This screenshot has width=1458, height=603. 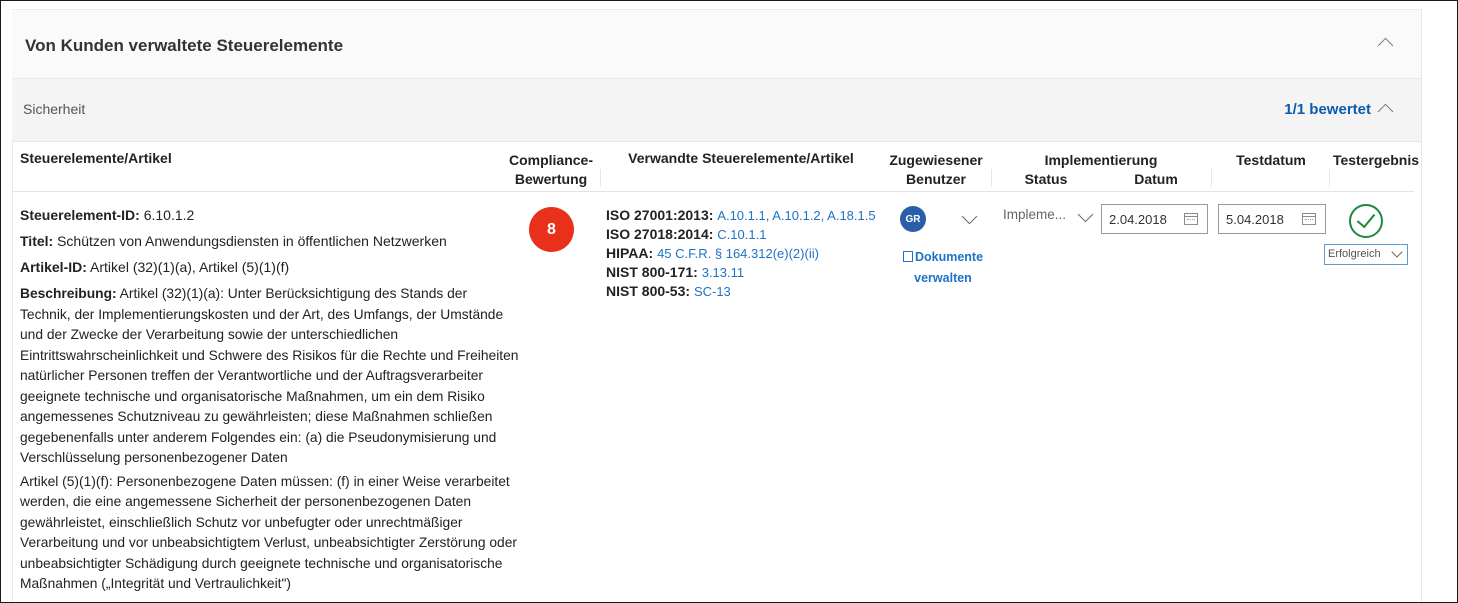 What do you see at coordinates (936, 170) in the screenshot?
I see `column-header-user: Zugewiesener Benutzer` at bounding box center [936, 170].